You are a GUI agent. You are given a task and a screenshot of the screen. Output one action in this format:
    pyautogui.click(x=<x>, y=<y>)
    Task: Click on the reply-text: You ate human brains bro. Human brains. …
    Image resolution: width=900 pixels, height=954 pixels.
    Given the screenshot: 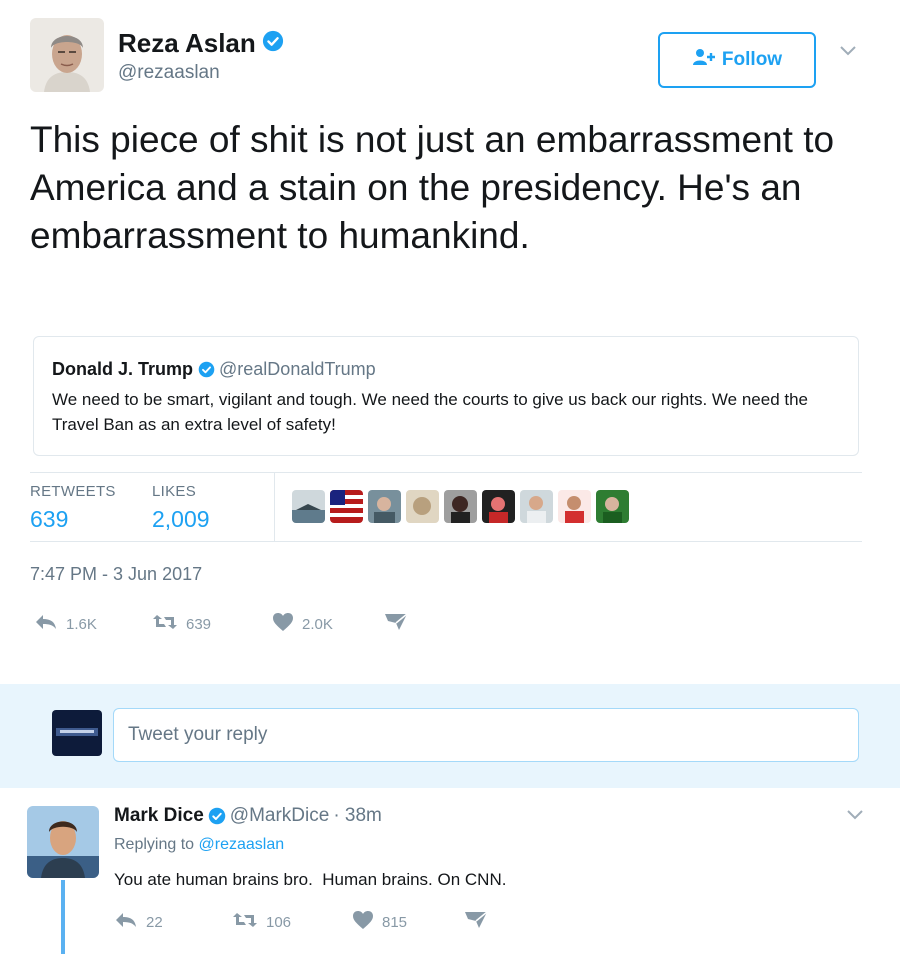 What is the action you would take?
    pyautogui.click(x=310, y=879)
    